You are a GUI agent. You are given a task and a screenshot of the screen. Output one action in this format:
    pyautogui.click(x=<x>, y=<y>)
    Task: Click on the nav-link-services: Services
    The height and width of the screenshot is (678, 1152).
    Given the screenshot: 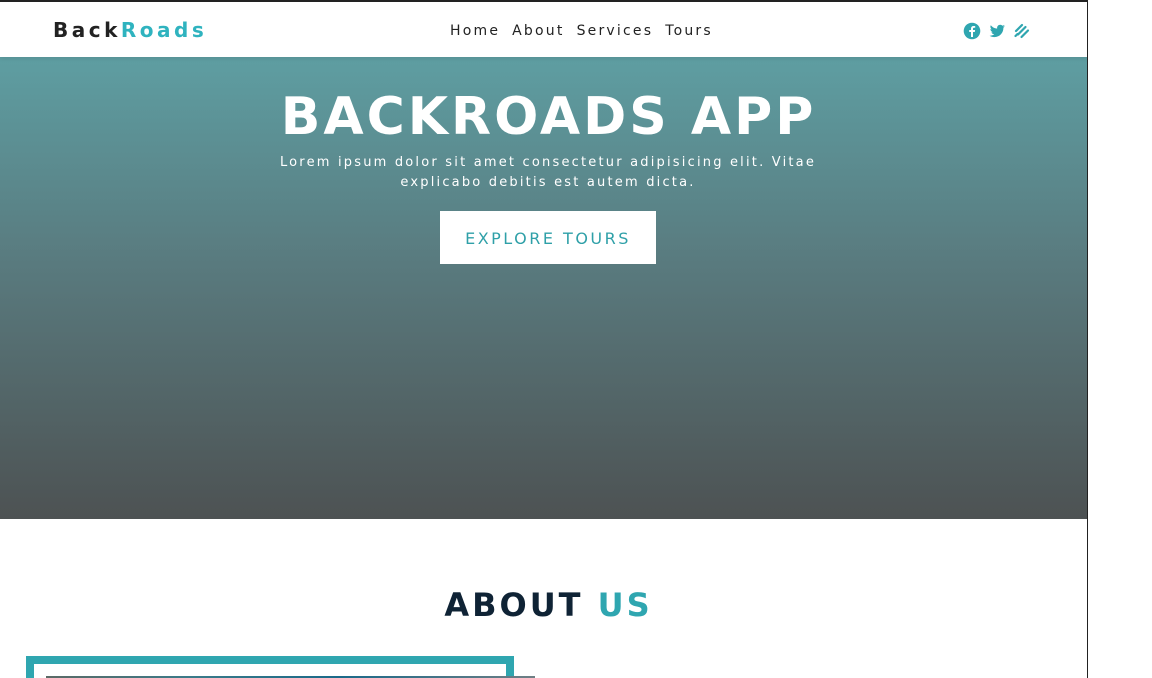 What is the action you would take?
    pyautogui.click(x=615, y=31)
    